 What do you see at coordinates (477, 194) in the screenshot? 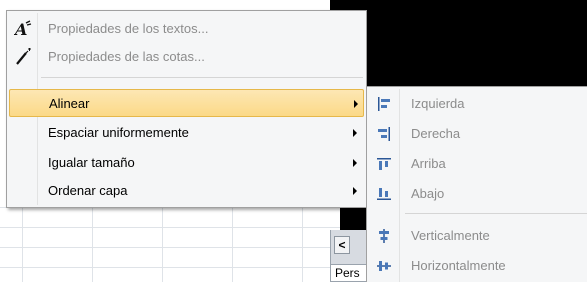
I see `submenu-item-abajo: Abajo` at bounding box center [477, 194].